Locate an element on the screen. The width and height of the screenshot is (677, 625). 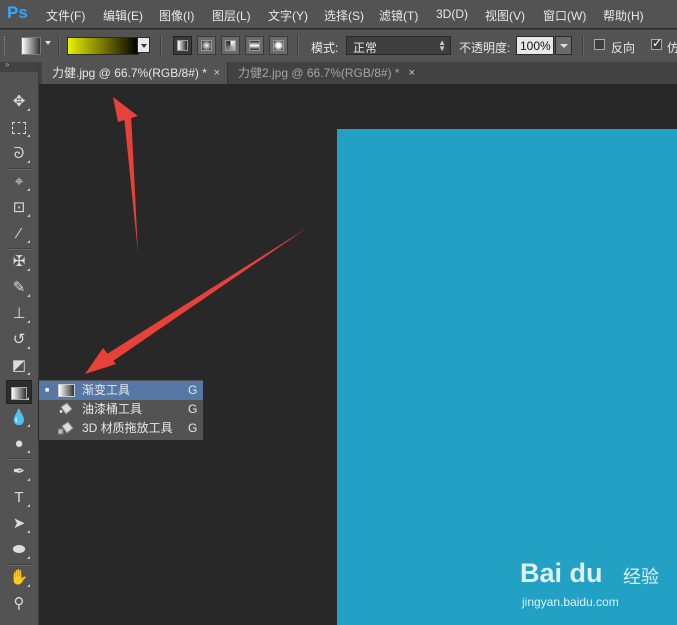
menu-filter: 滤镜(T) is located at coordinates (398, 15).